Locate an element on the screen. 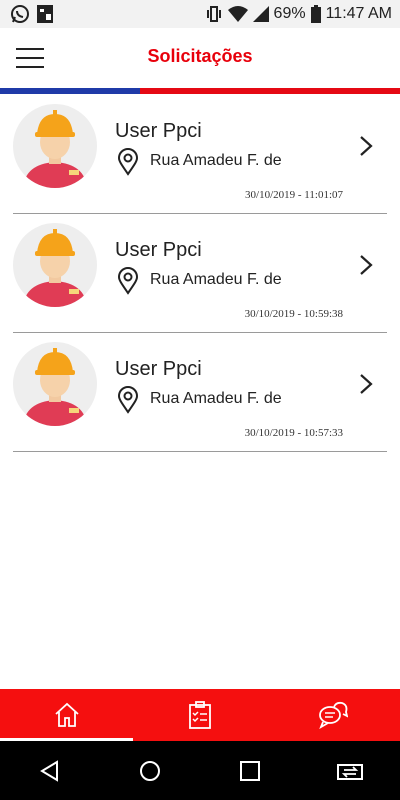  home-circle-icon is located at coordinates (150, 770).